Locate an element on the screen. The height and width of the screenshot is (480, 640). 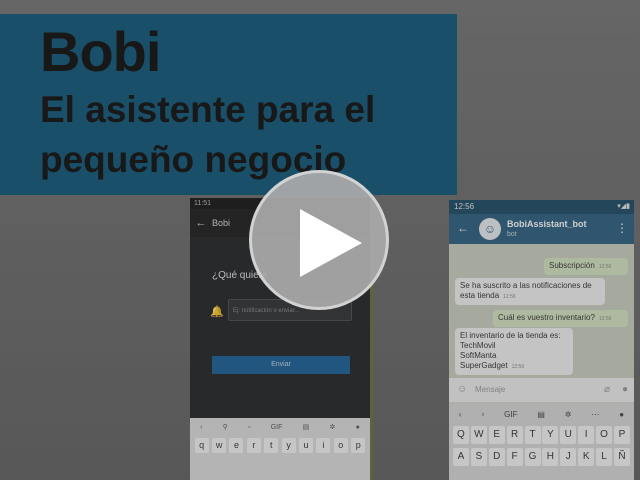
key: P is located at coordinates (621, 435).